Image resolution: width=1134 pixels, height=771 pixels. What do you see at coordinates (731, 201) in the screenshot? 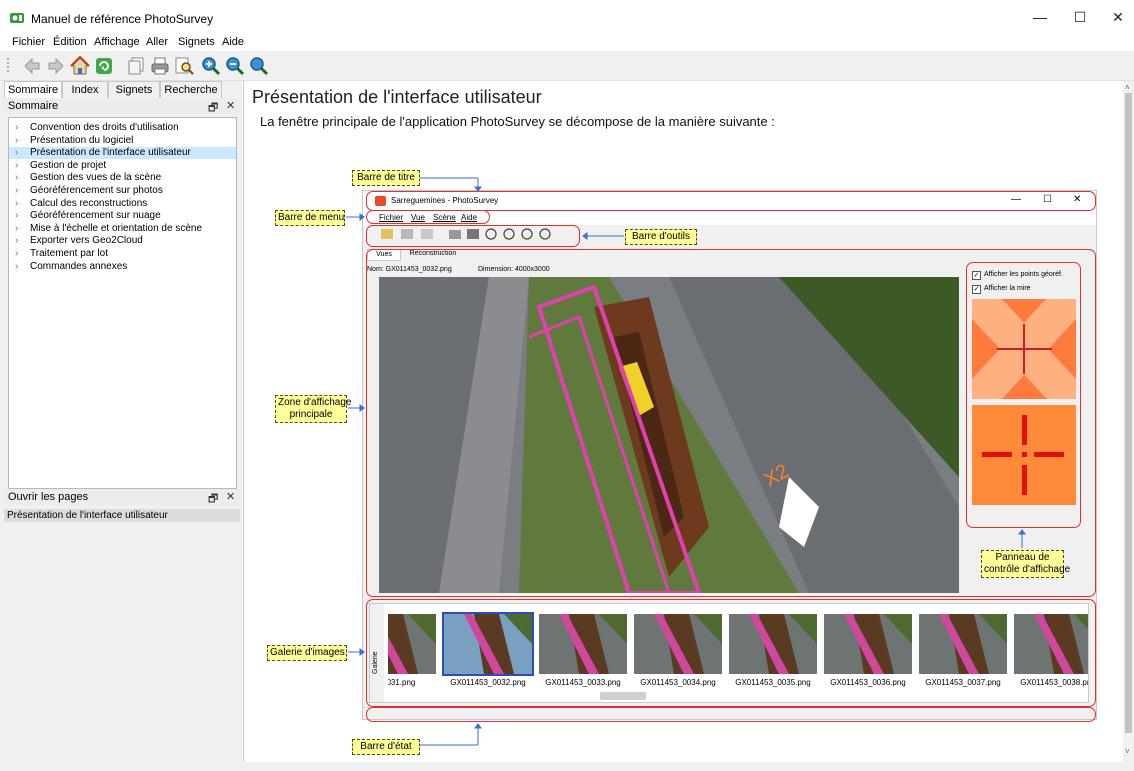
I see `titlebar-highlight` at bounding box center [731, 201].